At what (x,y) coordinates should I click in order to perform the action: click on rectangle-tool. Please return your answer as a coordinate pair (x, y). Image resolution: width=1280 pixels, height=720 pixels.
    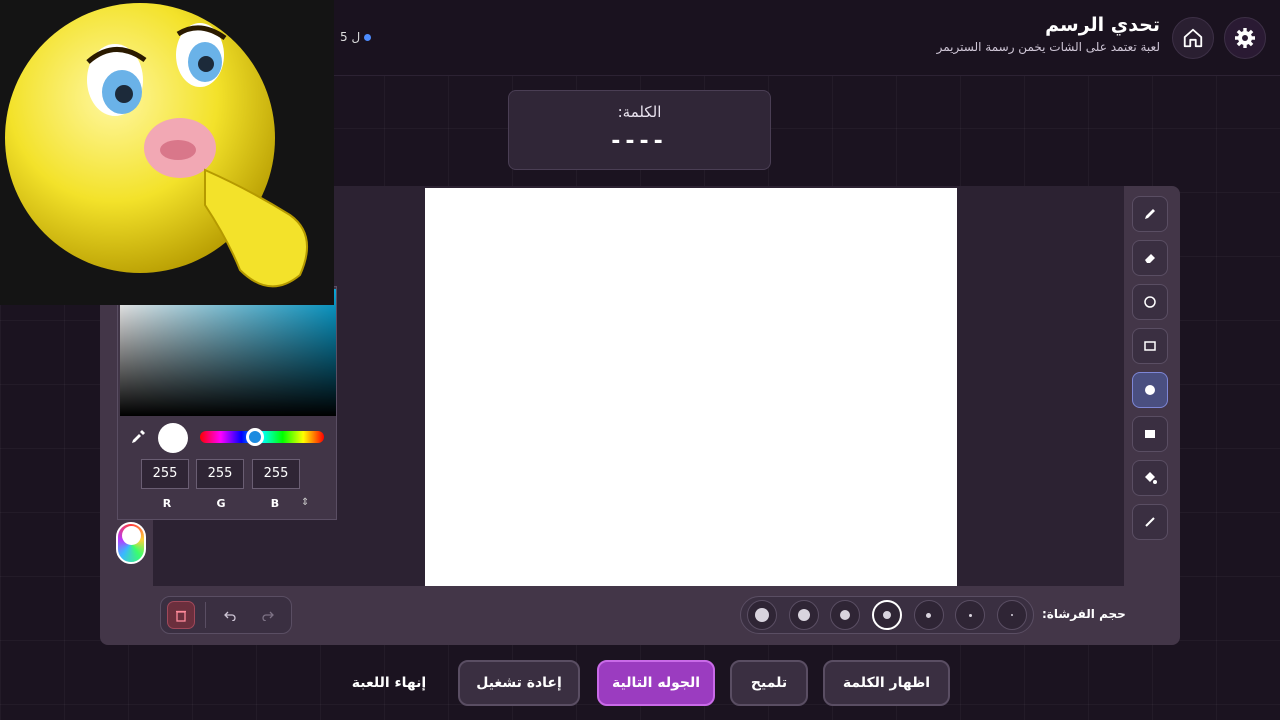
    Looking at the image, I should click on (1150, 346).